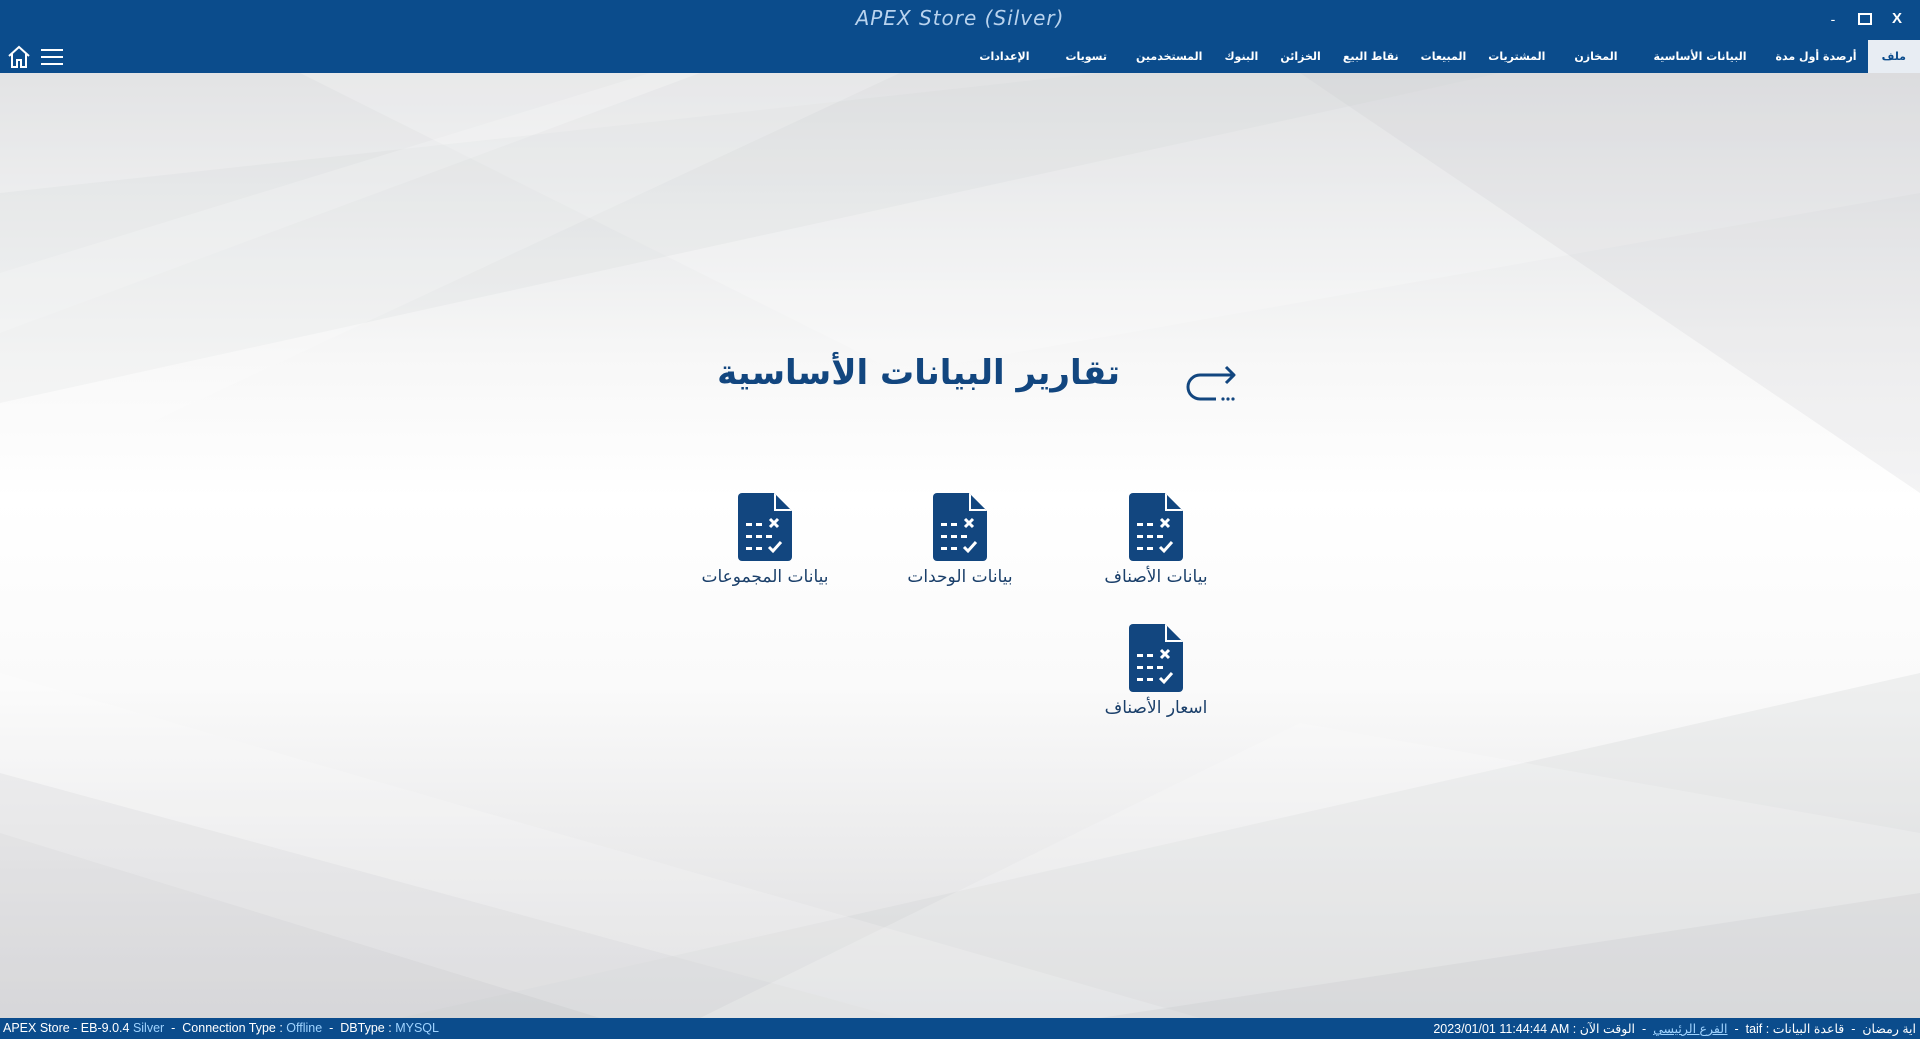  Describe the element at coordinates (232, 1028) in the screenshot. I see `connection-type-label: Connection Type :` at that location.